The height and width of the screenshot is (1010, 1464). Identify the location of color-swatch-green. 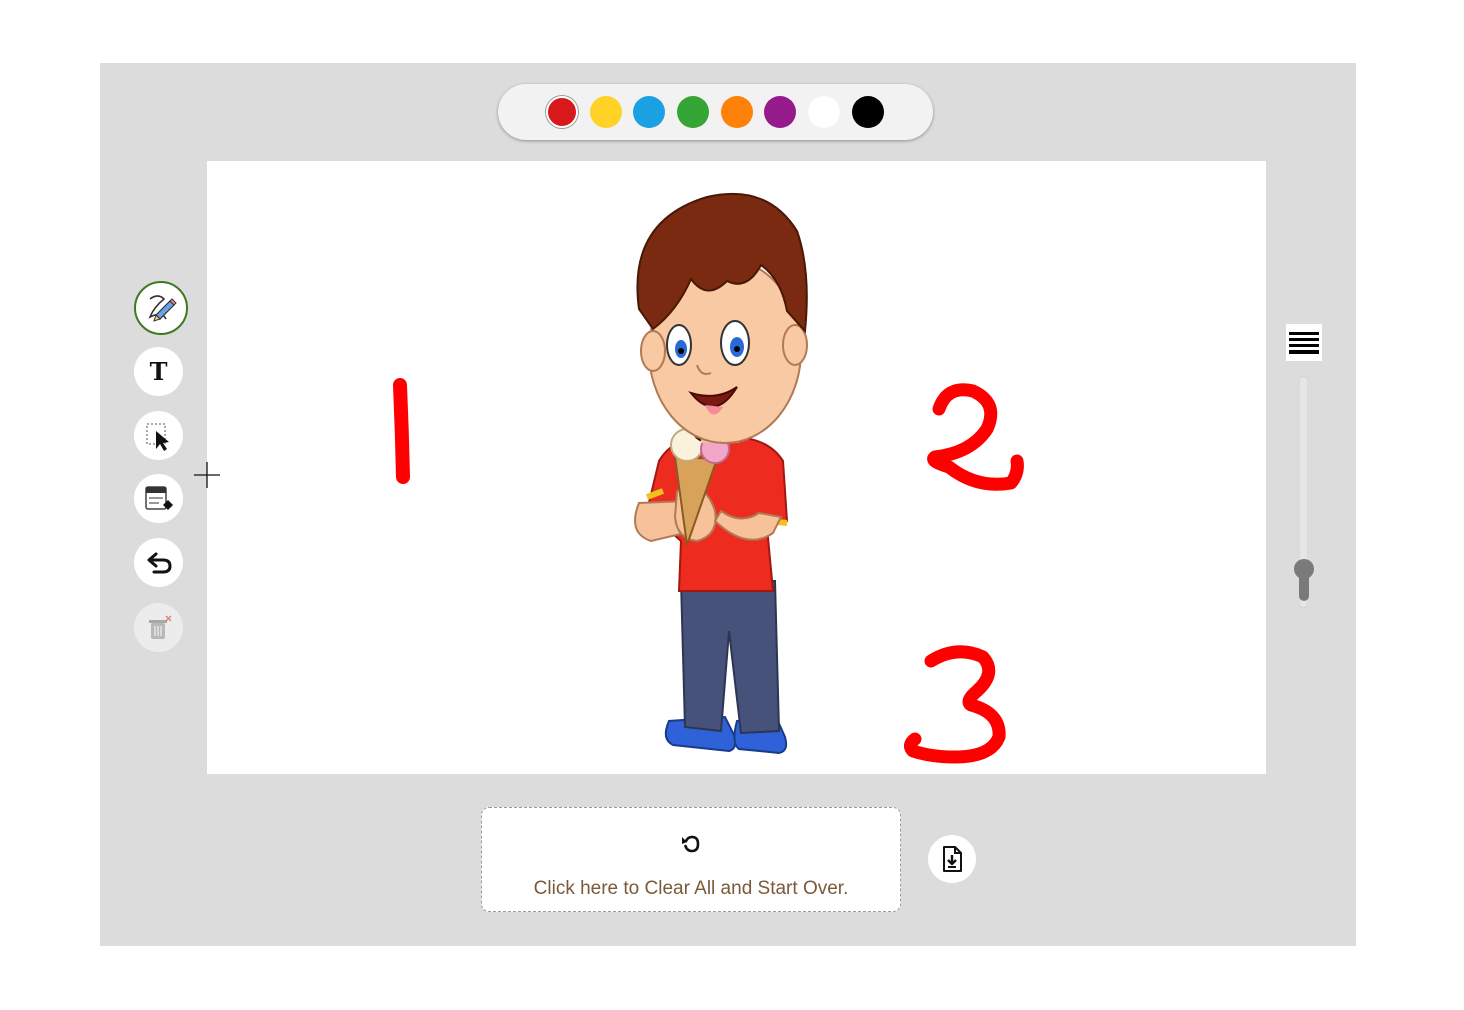
(693, 112).